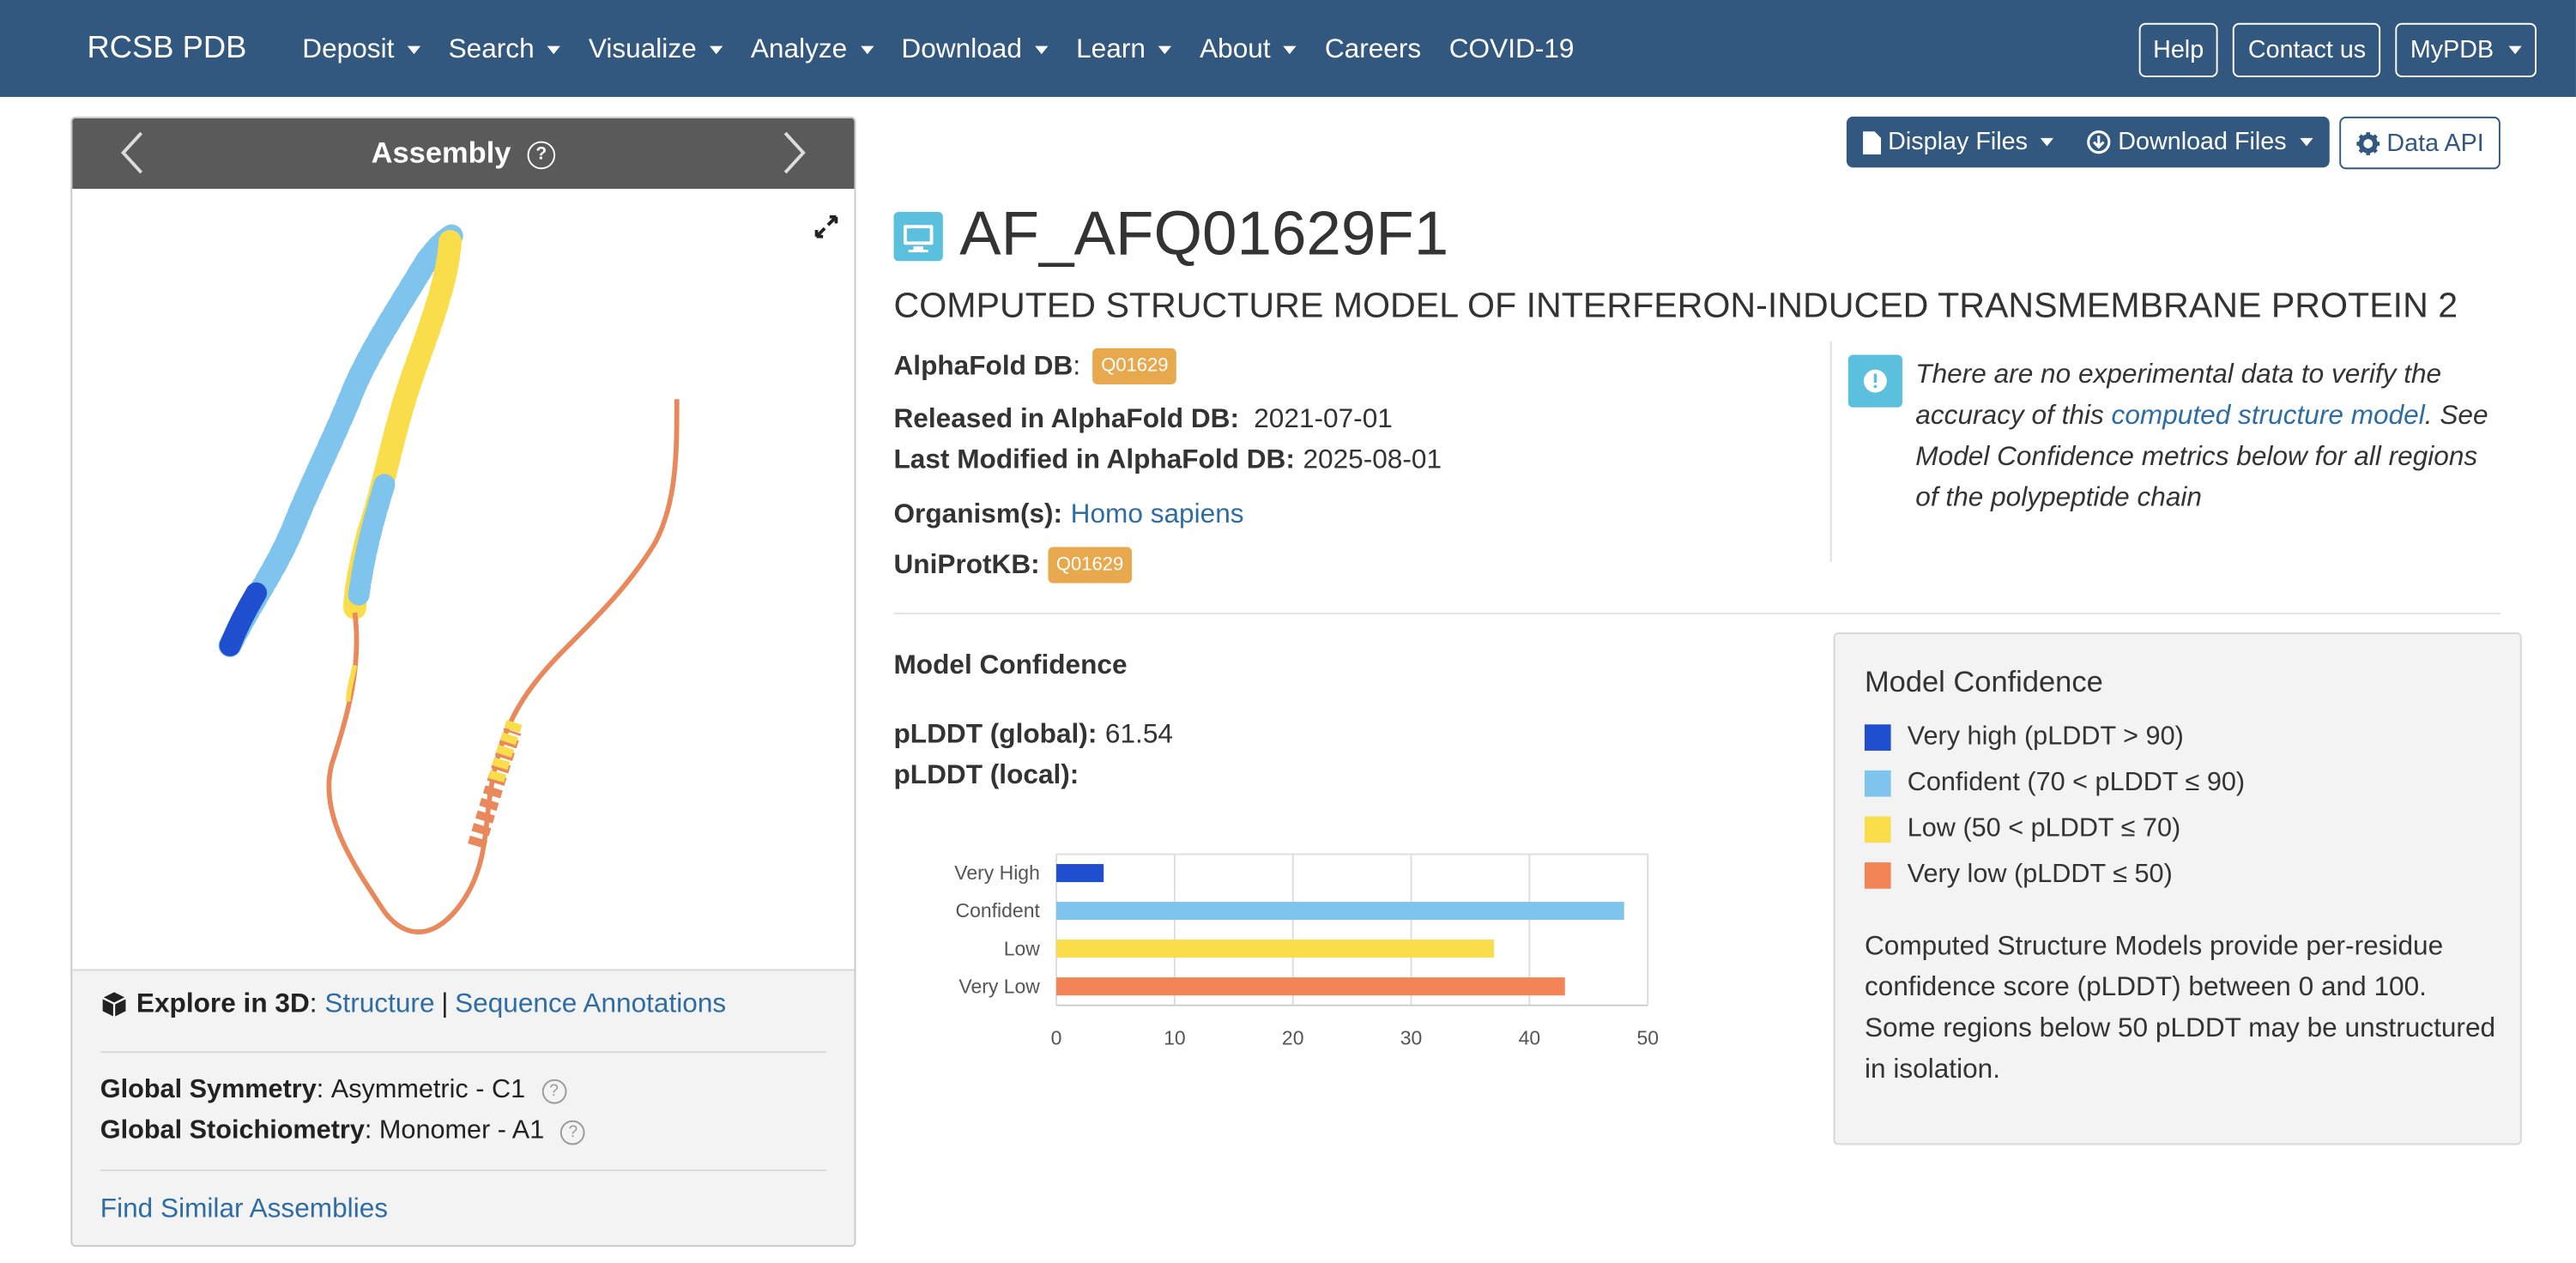 The height and width of the screenshot is (1263, 2576). Describe the element at coordinates (1035, 365) in the screenshot. I see `alphafold-db-row: AlphaFold DB: Q01629` at that location.